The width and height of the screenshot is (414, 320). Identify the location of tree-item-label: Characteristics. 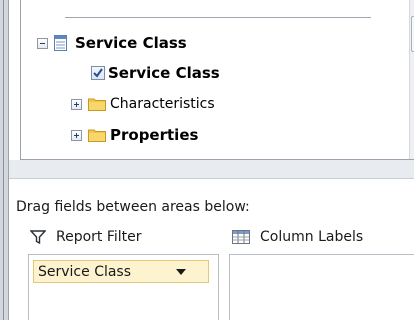
(162, 104).